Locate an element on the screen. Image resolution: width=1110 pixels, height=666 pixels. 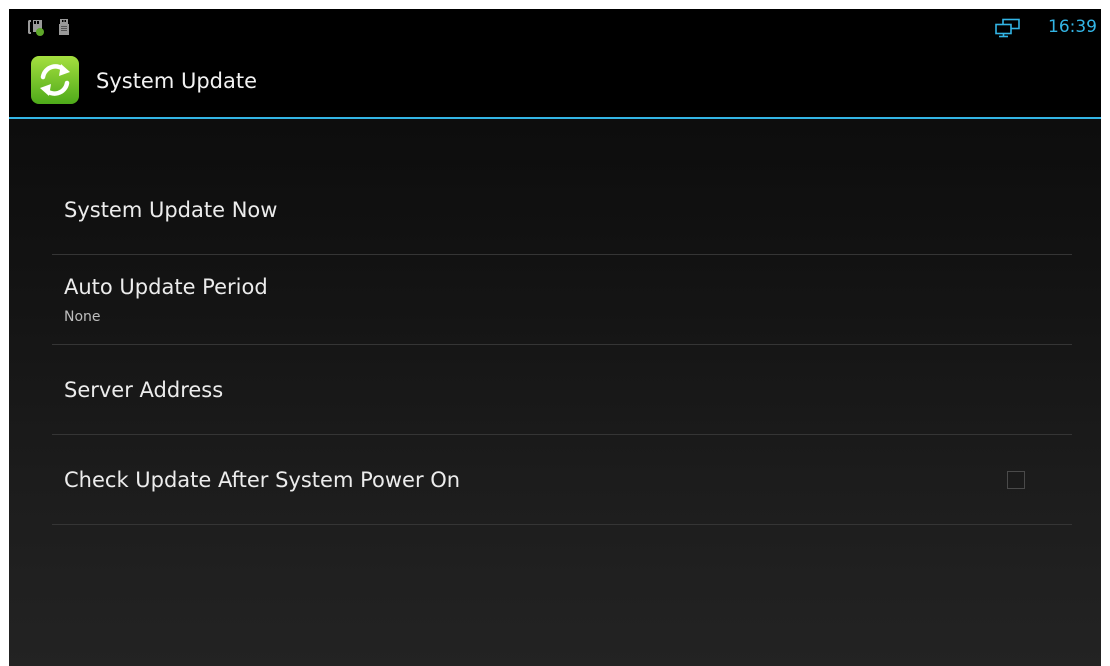
pref-title: Auto Update Period is located at coordinates (166, 287).